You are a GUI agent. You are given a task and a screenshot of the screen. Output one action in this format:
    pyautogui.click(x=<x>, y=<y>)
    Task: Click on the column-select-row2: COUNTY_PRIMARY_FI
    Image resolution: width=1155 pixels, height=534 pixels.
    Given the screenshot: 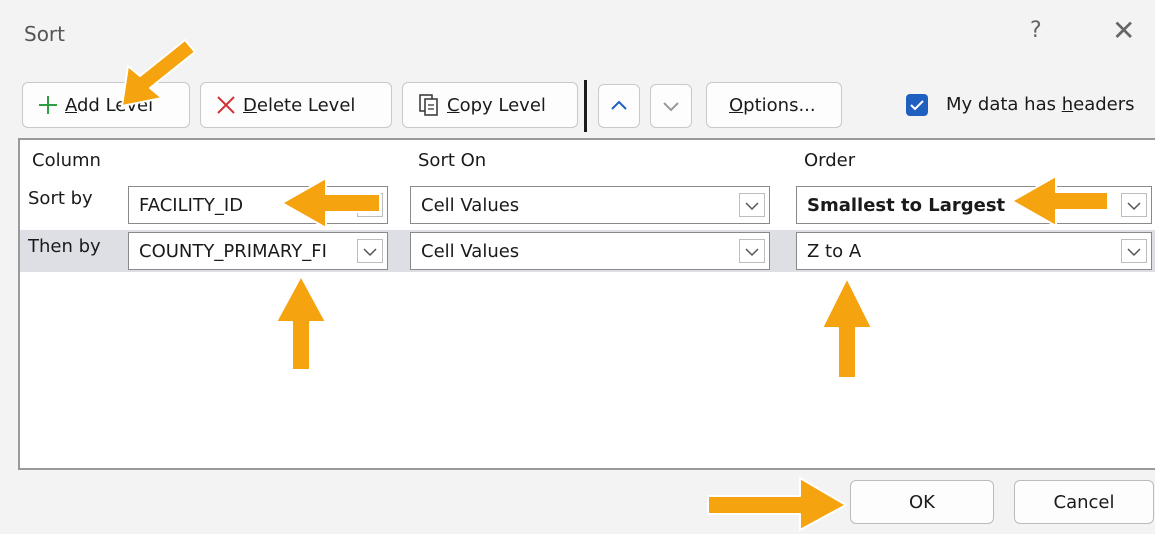 What is the action you would take?
    pyautogui.click(x=258, y=251)
    